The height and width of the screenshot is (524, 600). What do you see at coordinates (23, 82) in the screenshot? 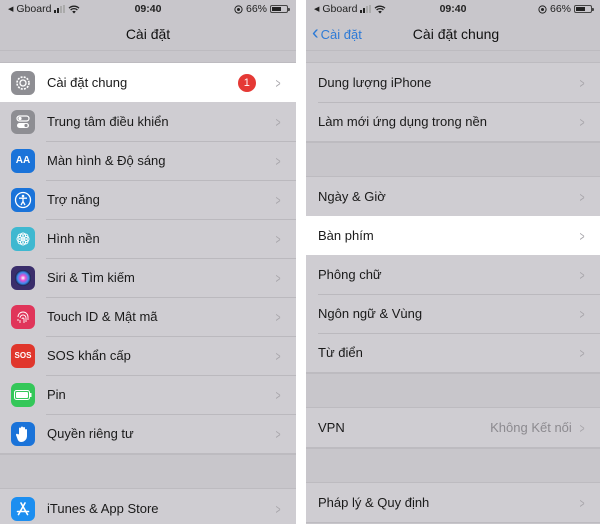
I see `gear-icon` at bounding box center [23, 82].